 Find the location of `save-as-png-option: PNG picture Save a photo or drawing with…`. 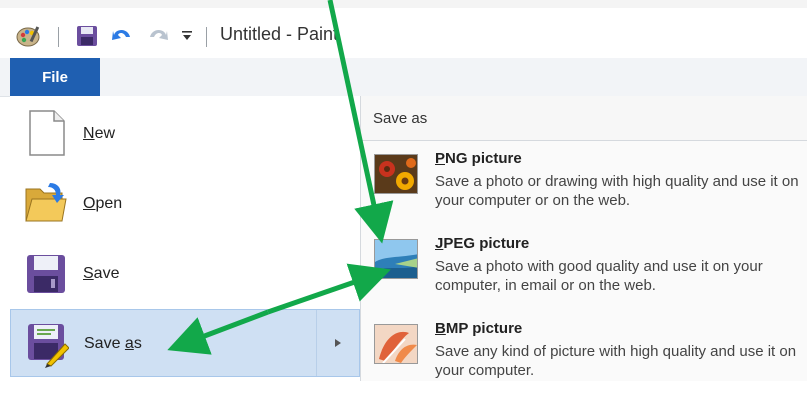

save-as-png-option: PNG picture Save a photo or drawing with… is located at coordinates (584, 188).